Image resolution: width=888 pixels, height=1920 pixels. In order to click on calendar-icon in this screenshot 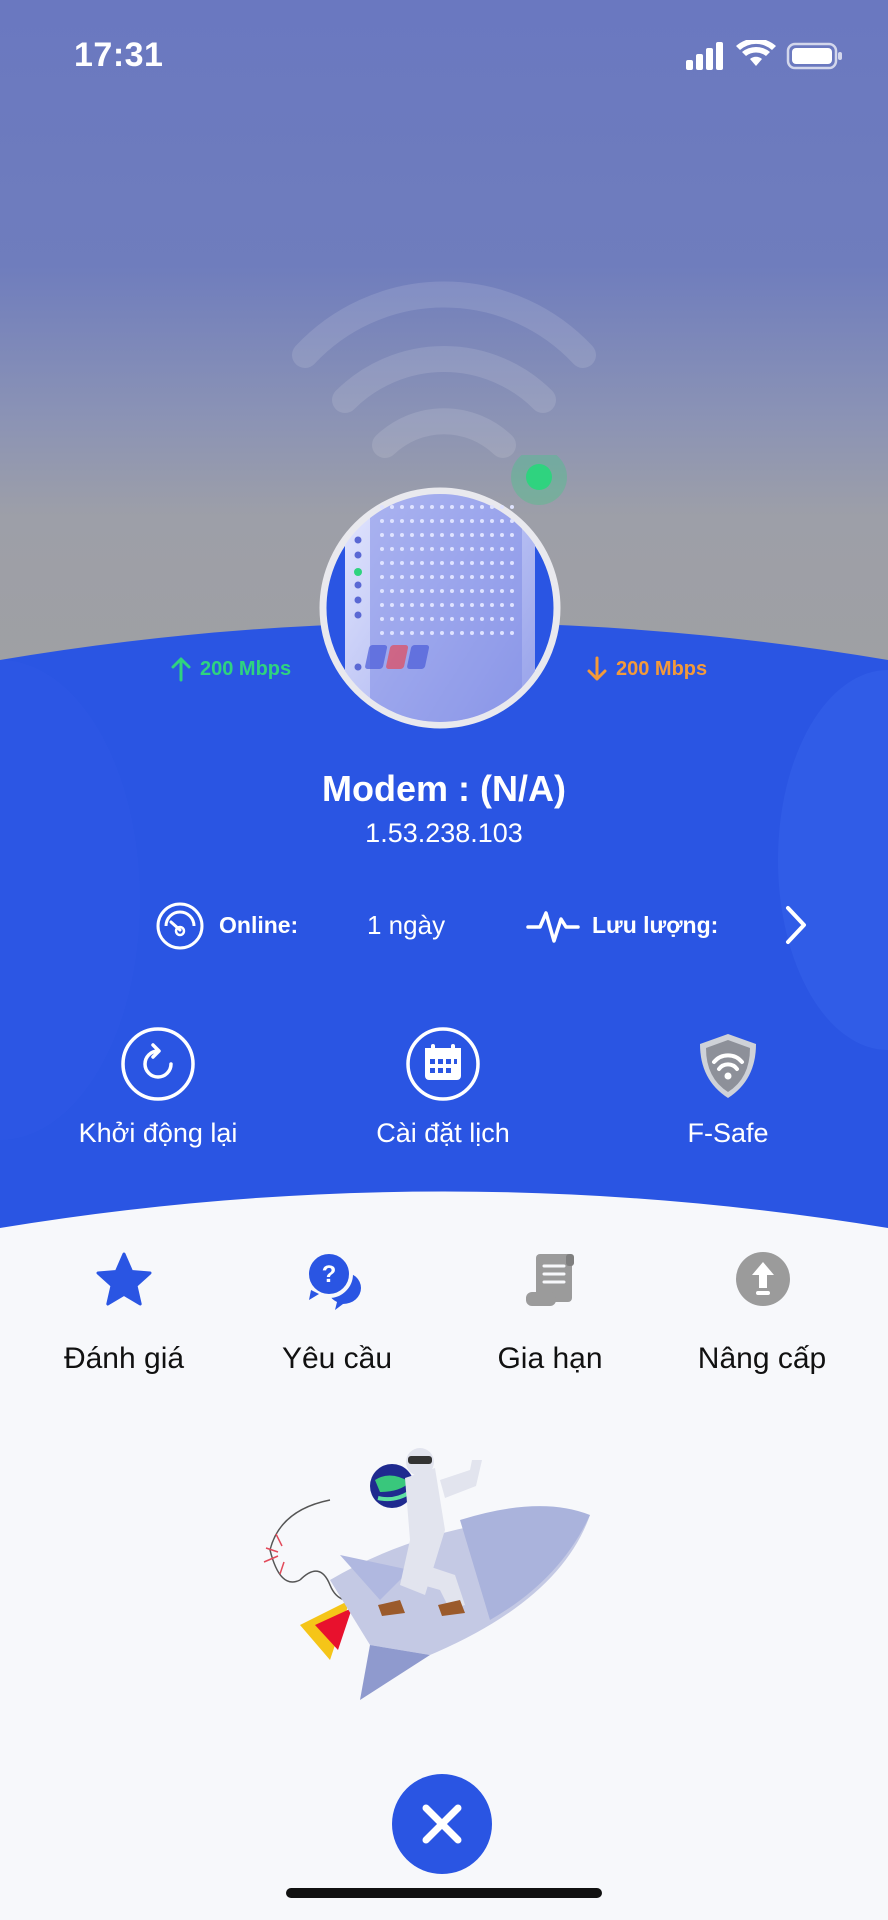, I will do `click(443, 1064)`.